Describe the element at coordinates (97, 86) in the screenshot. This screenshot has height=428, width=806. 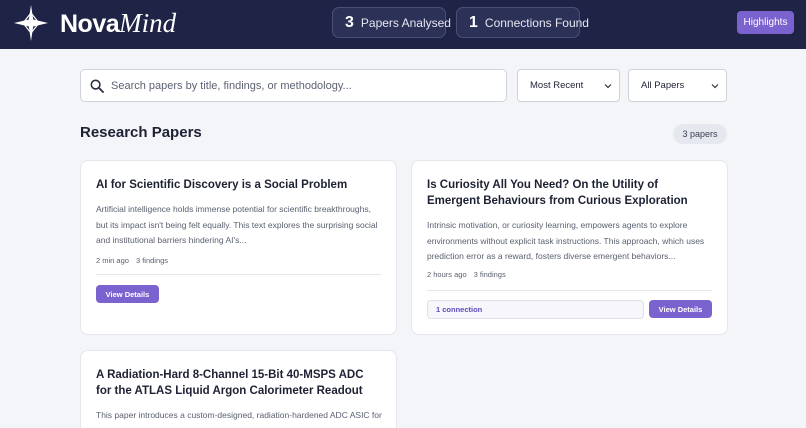
I see `search-icon` at that location.